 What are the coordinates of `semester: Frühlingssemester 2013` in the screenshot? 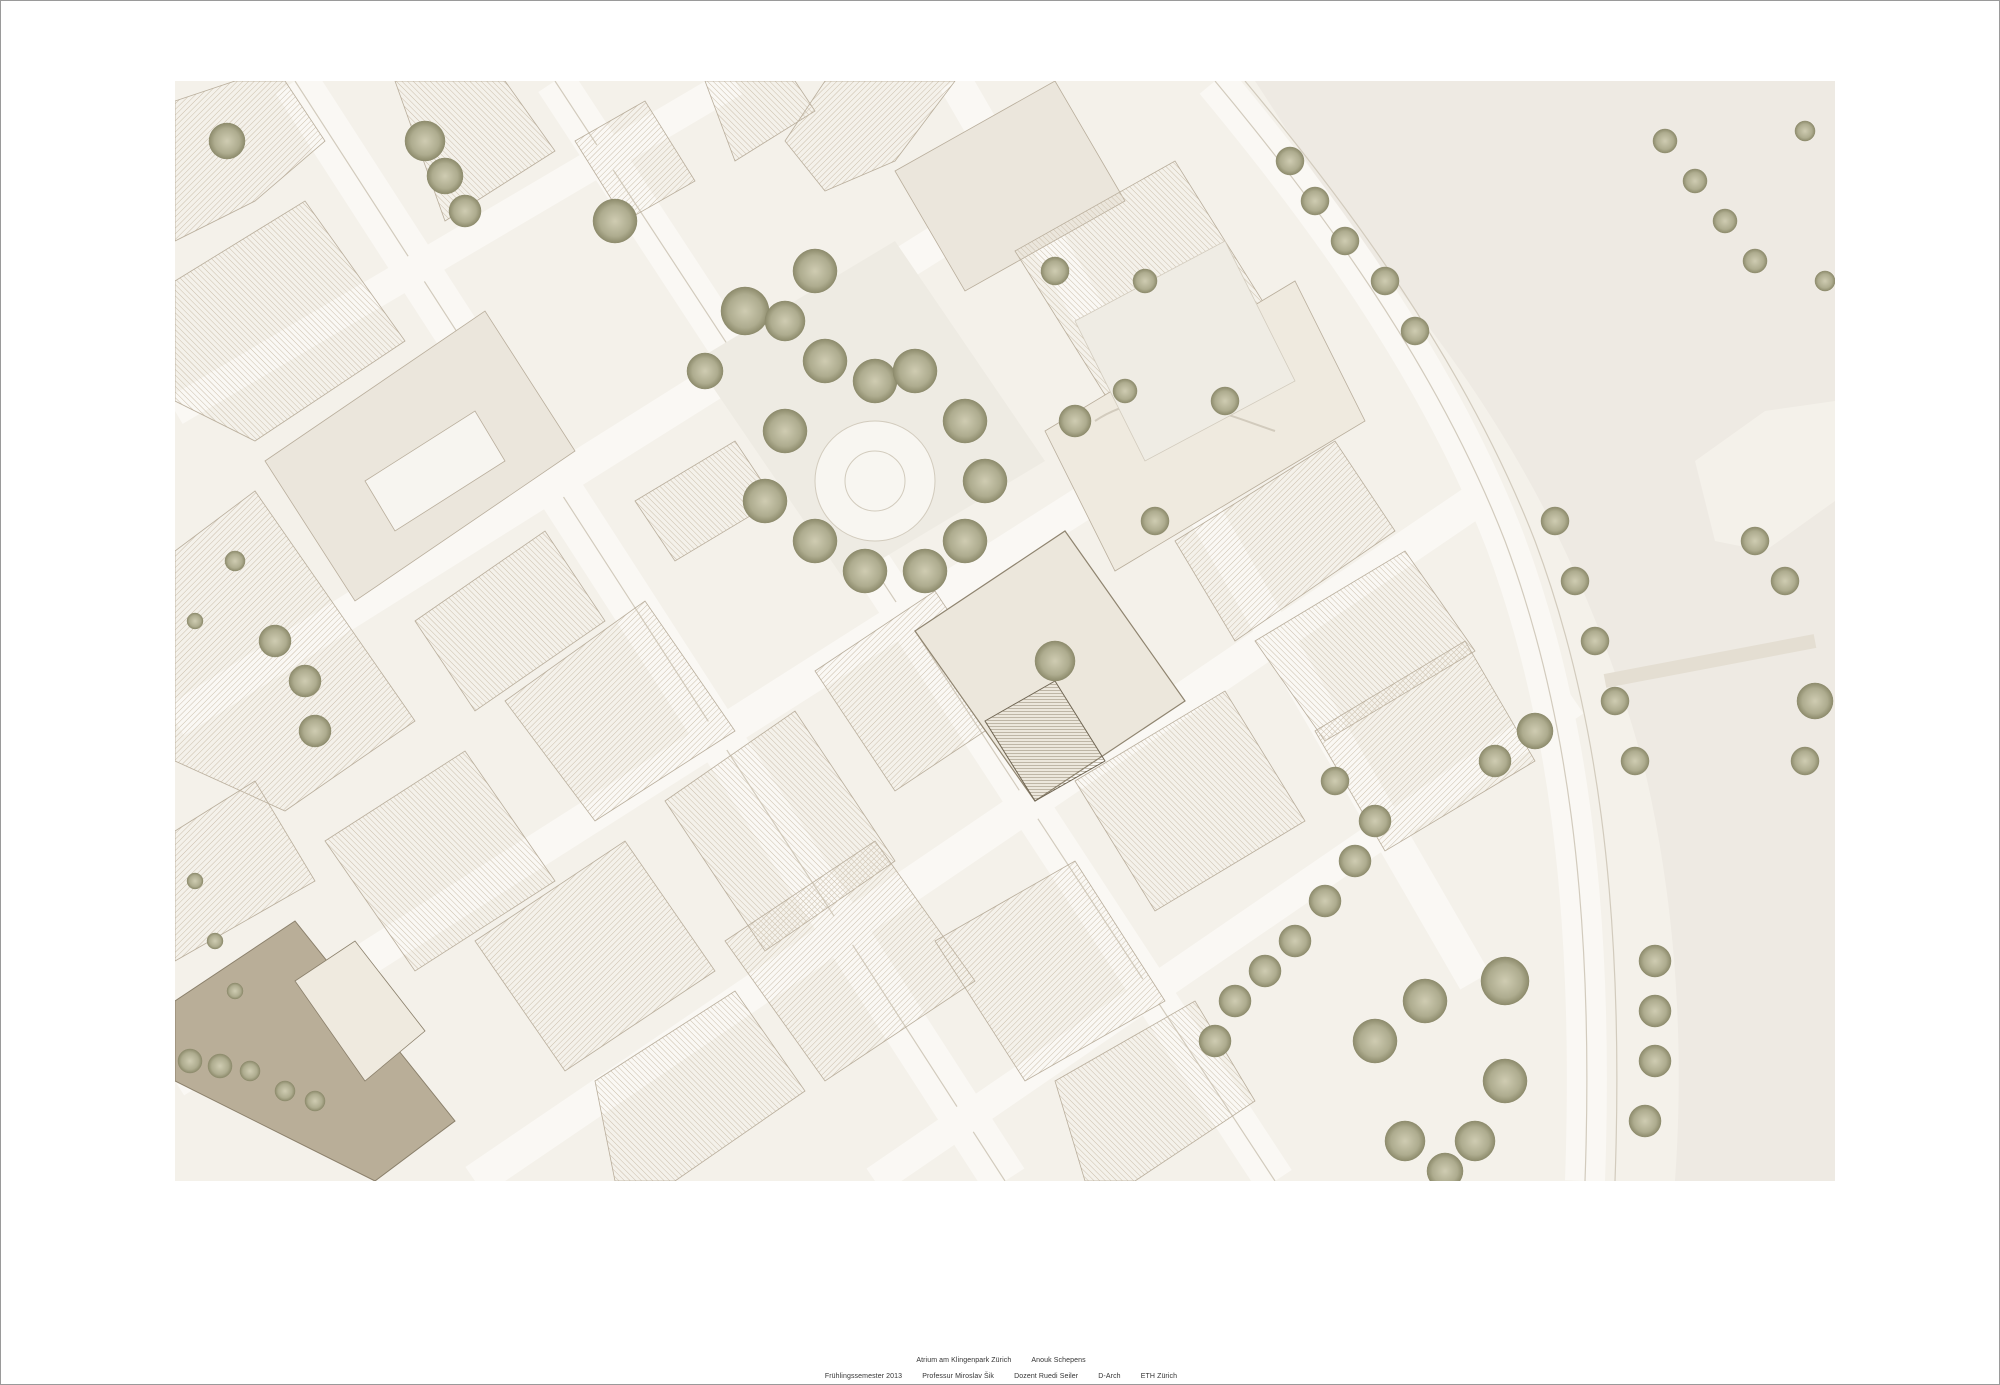 It's located at (863, 1376).